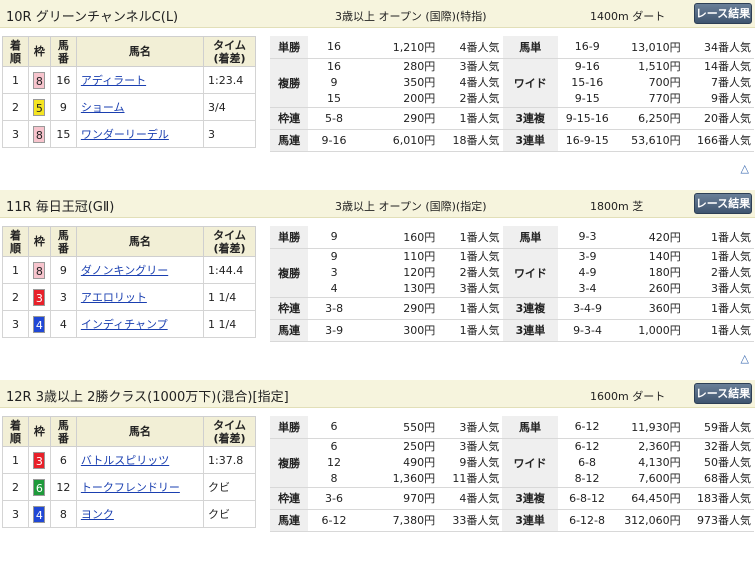  What do you see at coordinates (530, 330) in the screenshot?
I see `sanrentan-label: 3連単` at bounding box center [530, 330].